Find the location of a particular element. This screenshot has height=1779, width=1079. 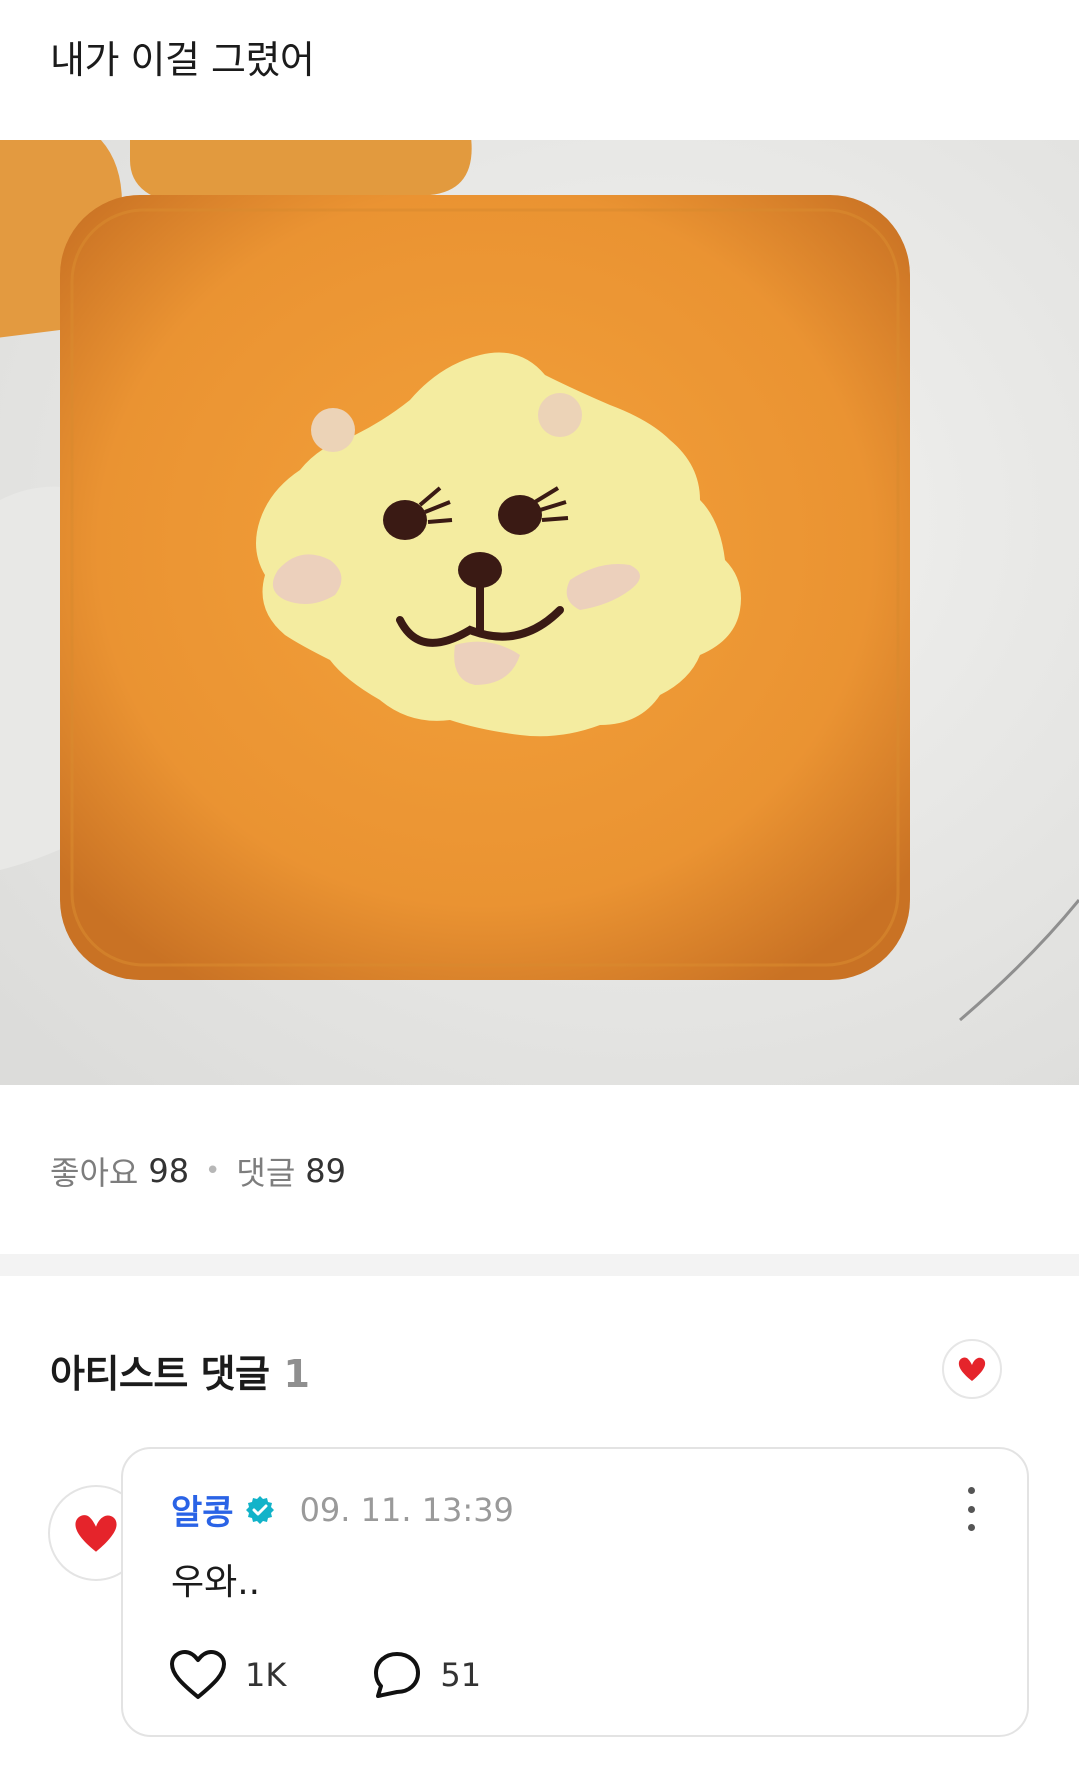

artist-filter-button is located at coordinates (972, 1369).